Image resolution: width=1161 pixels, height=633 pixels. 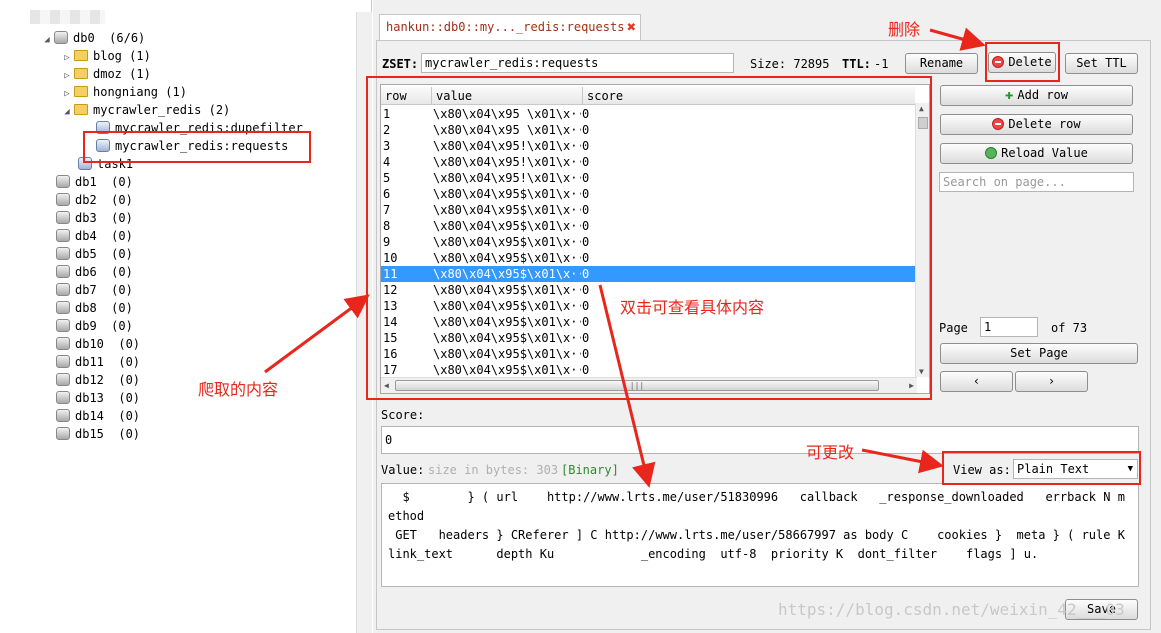 What do you see at coordinates (94, 290) in the screenshot?
I see `tree-node-db7: db7 (0)` at bounding box center [94, 290].